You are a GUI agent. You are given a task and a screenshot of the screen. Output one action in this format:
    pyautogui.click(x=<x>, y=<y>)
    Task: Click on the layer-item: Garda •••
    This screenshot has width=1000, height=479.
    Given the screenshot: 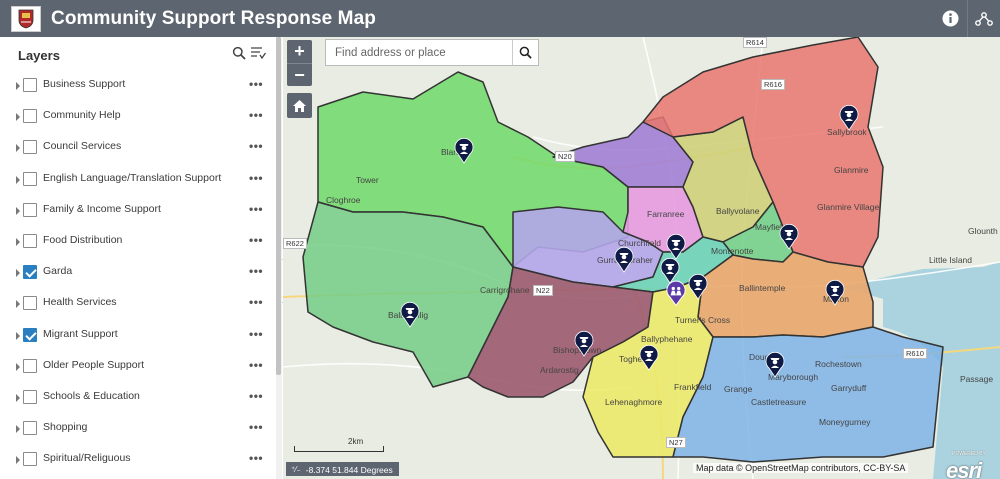 What is the action you would take?
    pyautogui.click(x=137, y=272)
    